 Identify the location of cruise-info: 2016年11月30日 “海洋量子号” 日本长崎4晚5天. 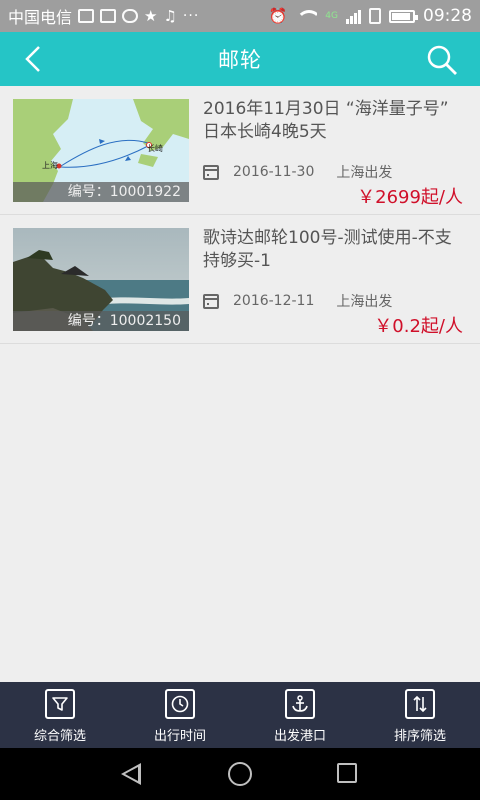
(335, 121).